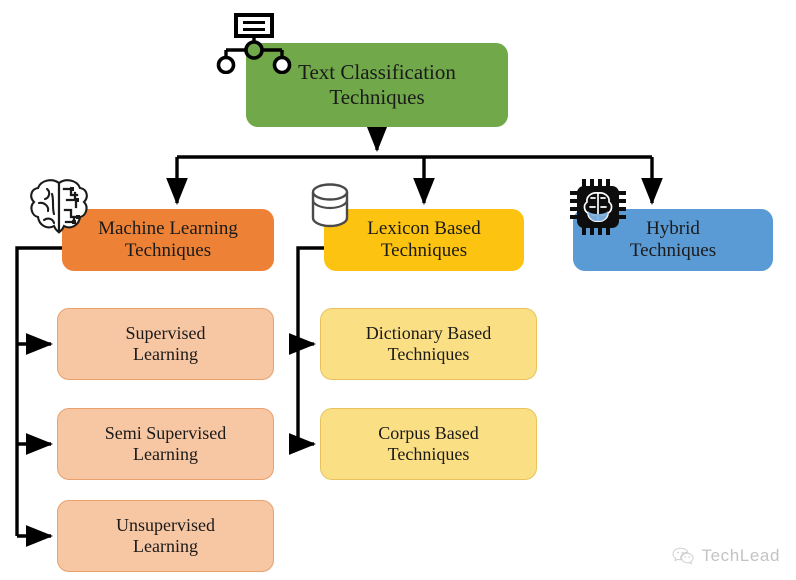  I want to click on node-label: Supervised Learning, so click(165, 343).